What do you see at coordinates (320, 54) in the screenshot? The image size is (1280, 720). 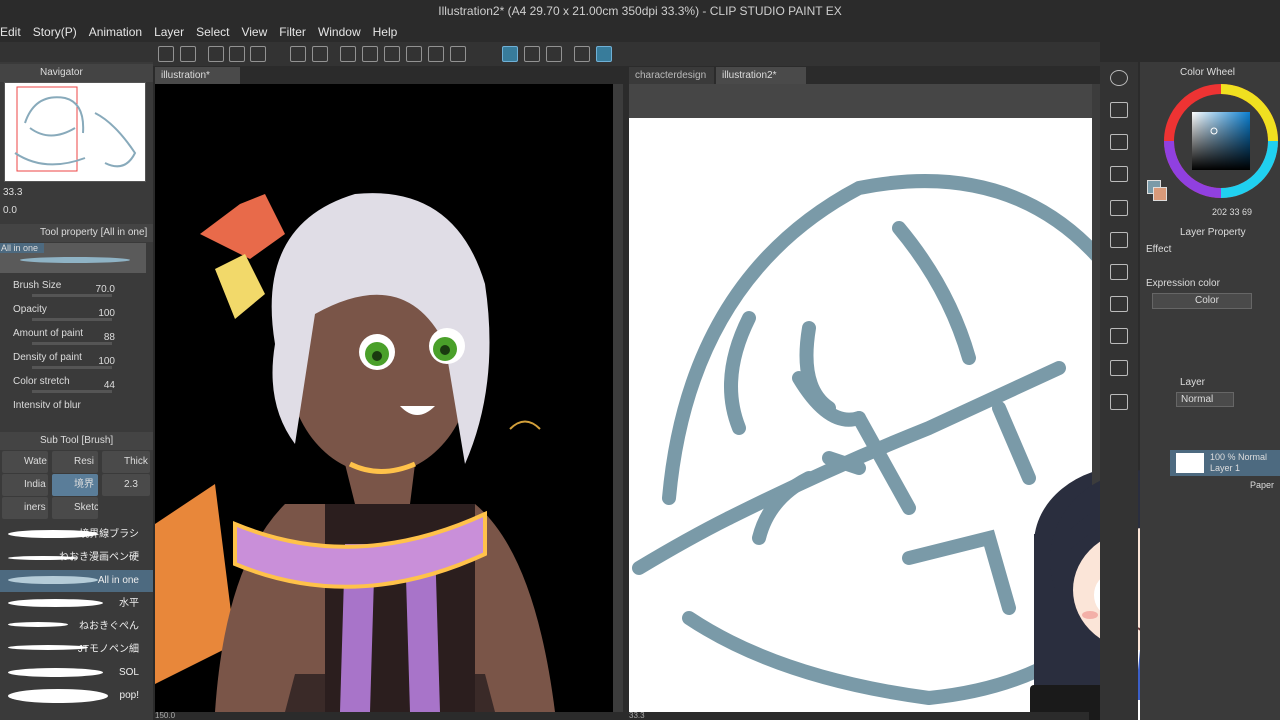 I see `redo-icon` at bounding box center [320, 54].